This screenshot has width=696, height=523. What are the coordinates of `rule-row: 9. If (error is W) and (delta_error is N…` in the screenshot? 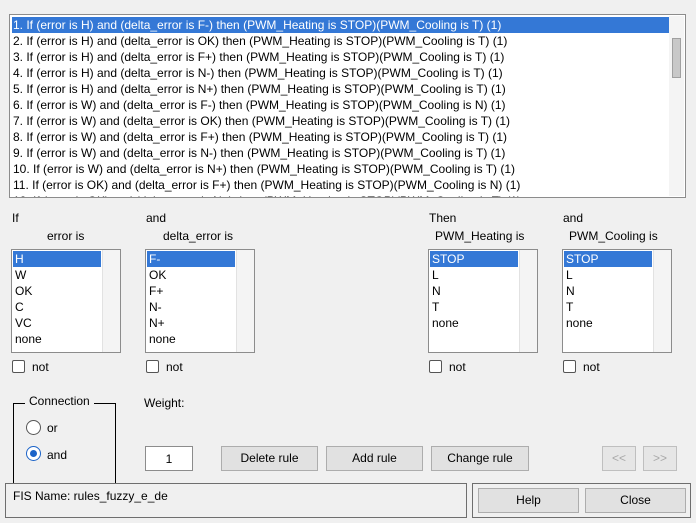 It's located at (258, 153).